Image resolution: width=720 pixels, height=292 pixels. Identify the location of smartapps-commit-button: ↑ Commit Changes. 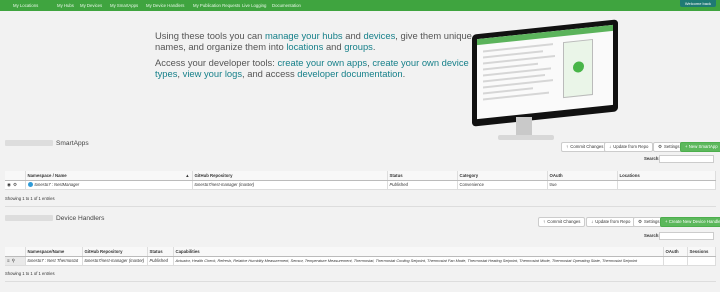
(585, 147).